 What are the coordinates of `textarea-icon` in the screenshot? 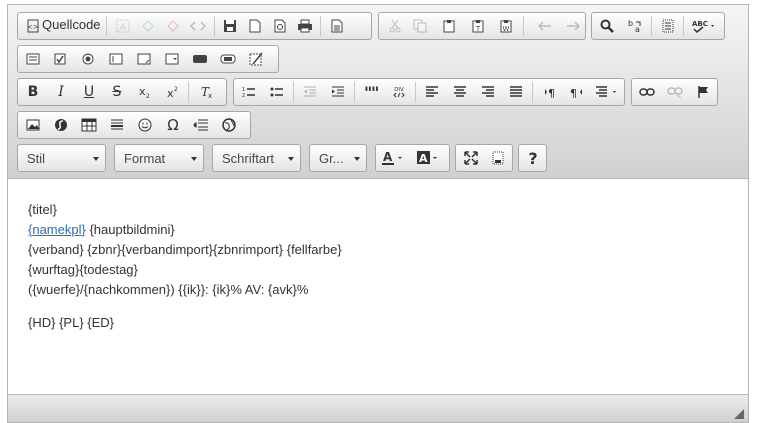 It's located at (144, 59).